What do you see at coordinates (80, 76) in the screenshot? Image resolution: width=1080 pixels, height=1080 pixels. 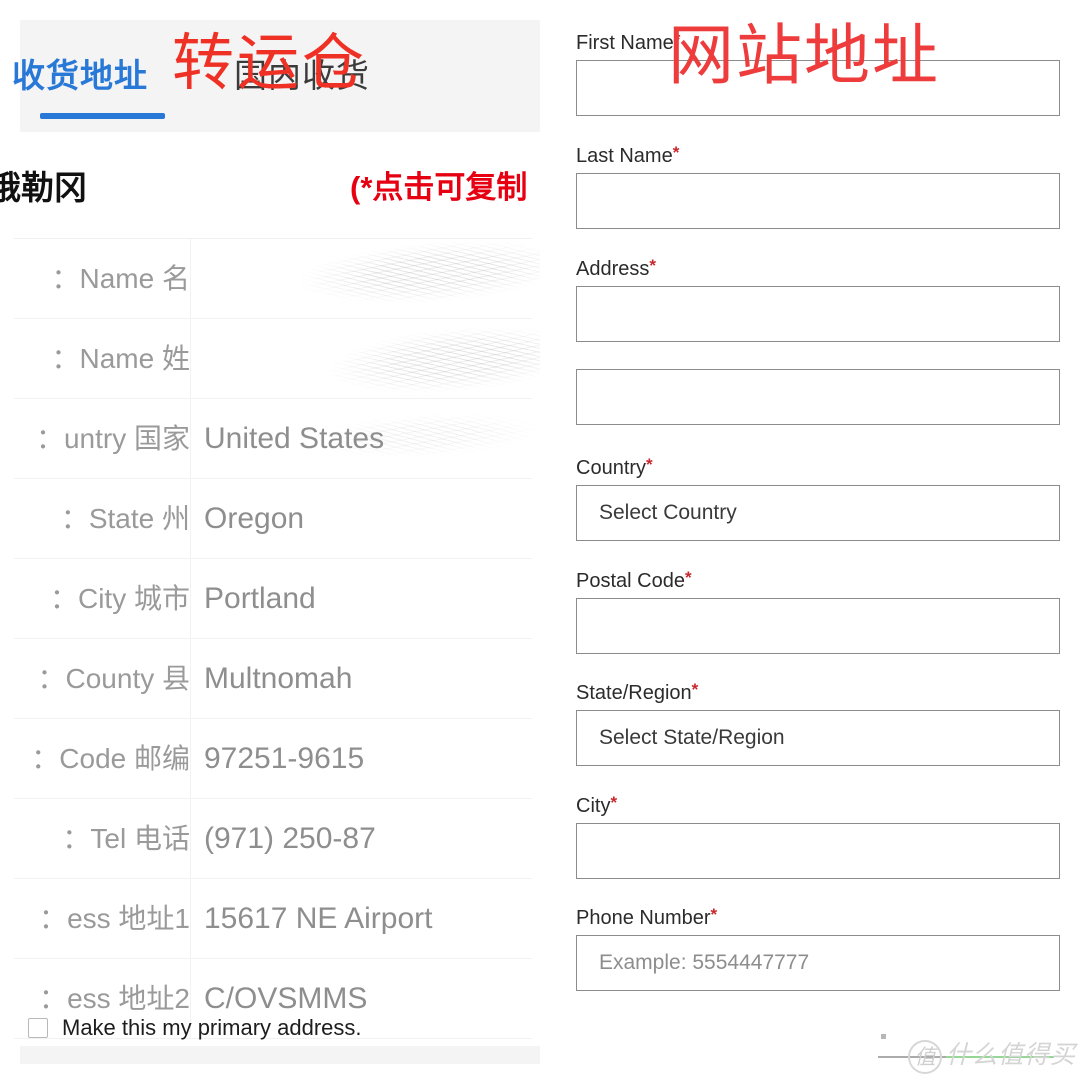 I see `tab-overseas-address: 收货地址` at bounding box center [80, 76].